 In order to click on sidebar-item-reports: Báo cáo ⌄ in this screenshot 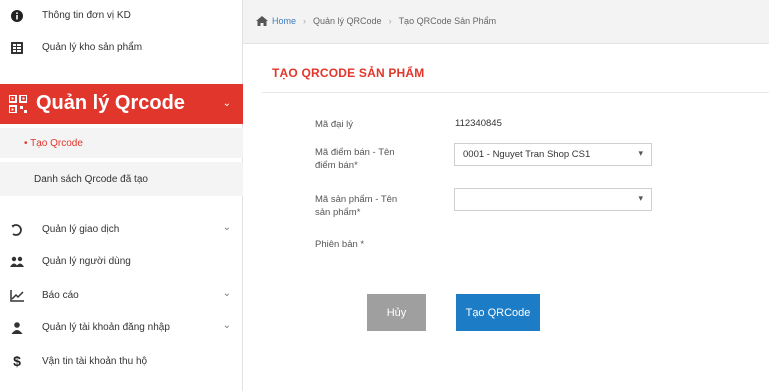, I will do `click(121, 296)`.